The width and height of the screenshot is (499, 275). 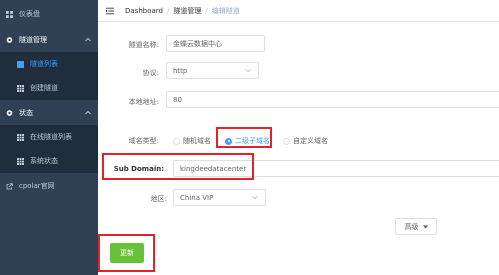 I want to click on tunnel-name-label: 隧道名称:, so click(x=143, y=45).